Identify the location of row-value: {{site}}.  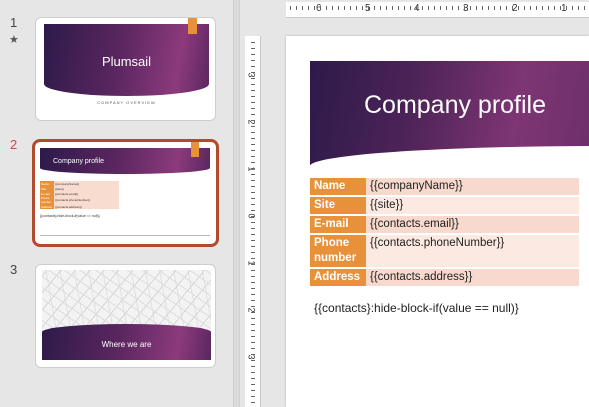
(472, 205).